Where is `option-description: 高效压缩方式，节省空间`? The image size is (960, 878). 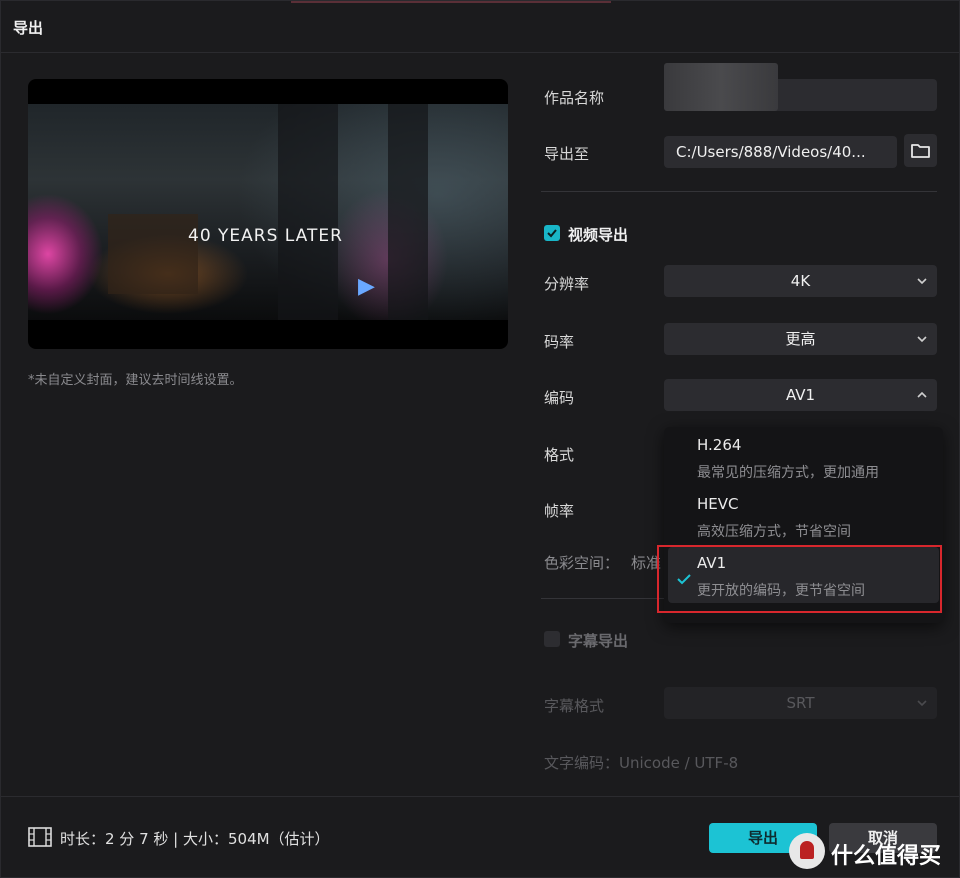 option-description: 高效压缩方式，节省空间 is located at coordinates (774, 532).